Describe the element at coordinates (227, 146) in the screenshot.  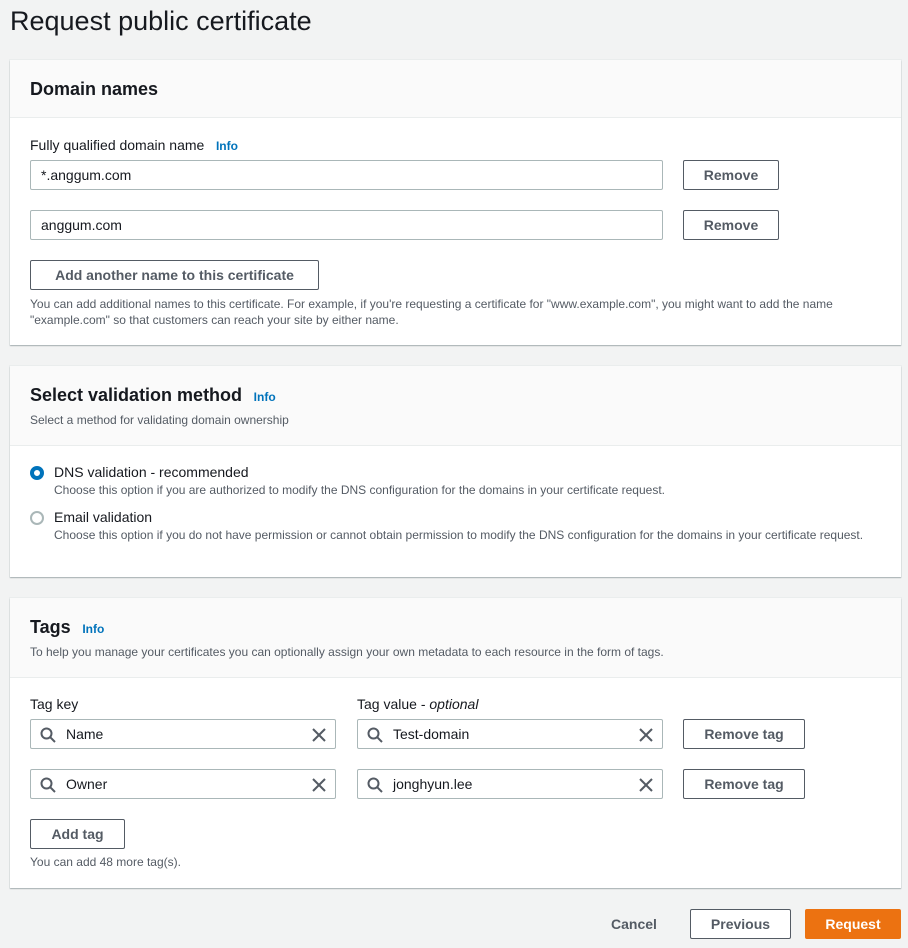
I see `fqdn-info-link: Info` at that location.